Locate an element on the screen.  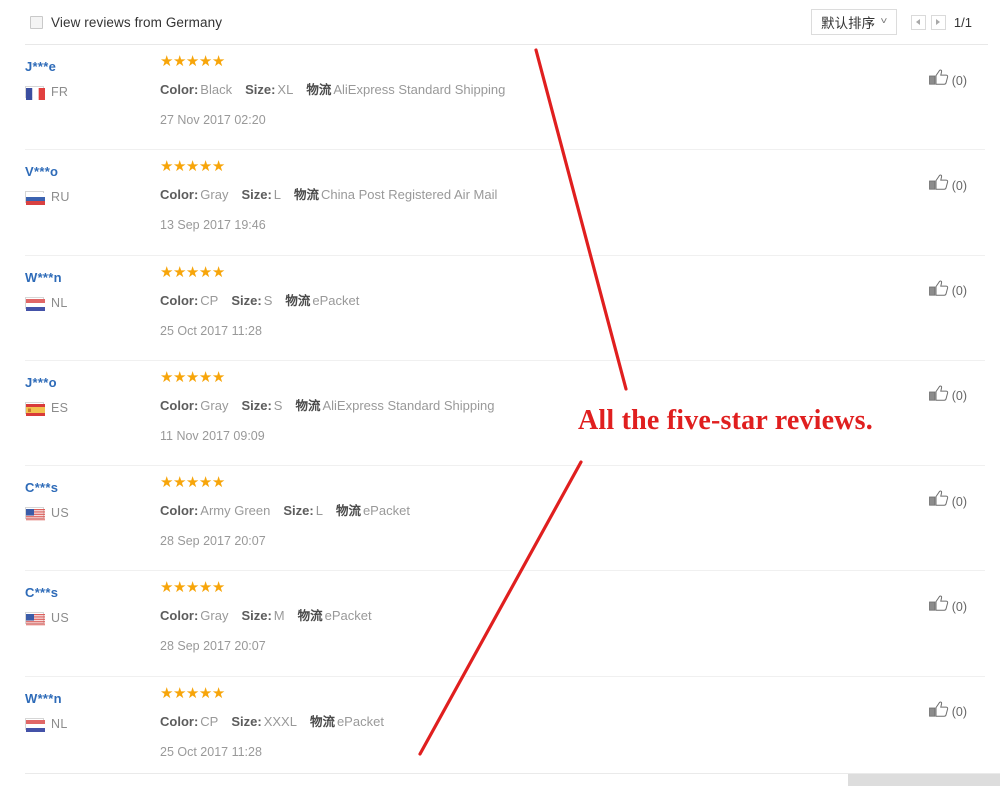
reviewer-block: J***e FR is located at coordinates (90, 79).